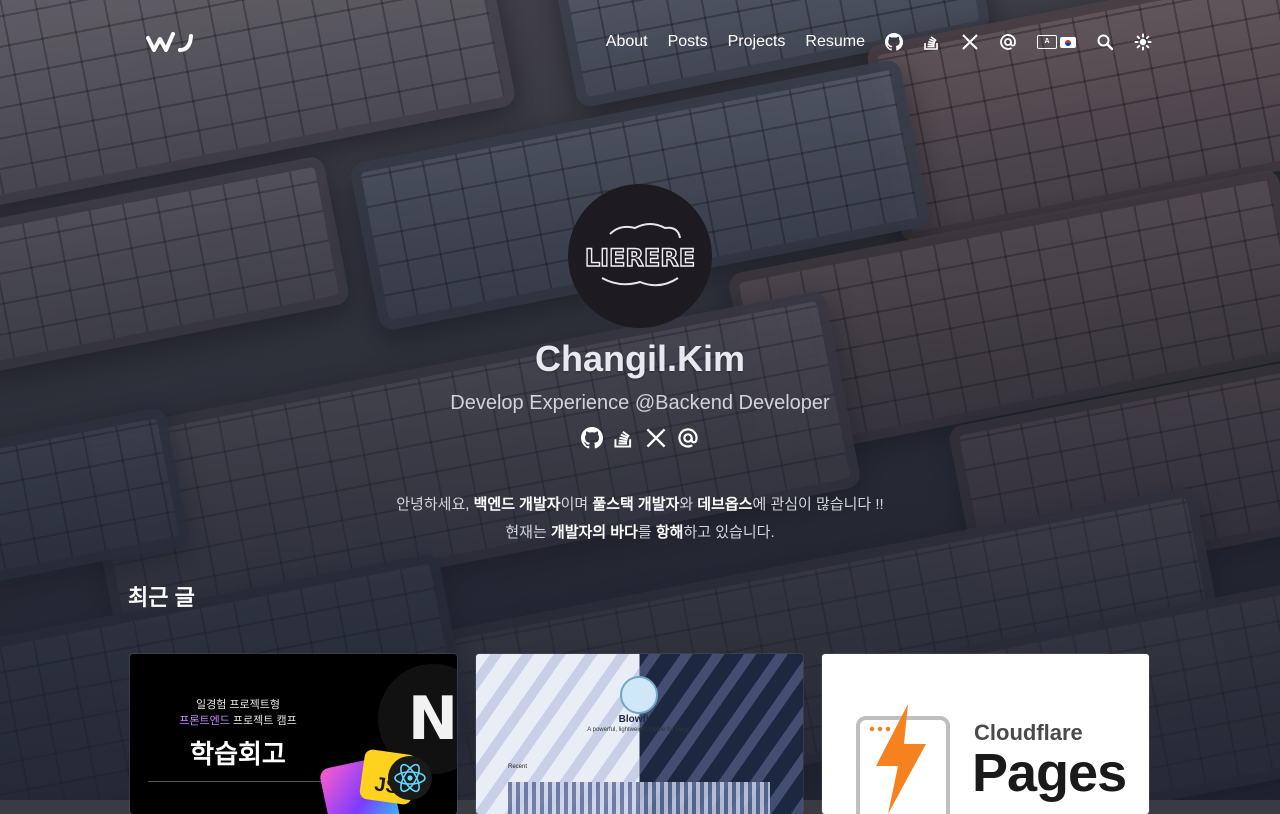 This screenshot has height=814, width=1280. I want to click on avatar-logo-icon: LIERERE, so click(640, 255).